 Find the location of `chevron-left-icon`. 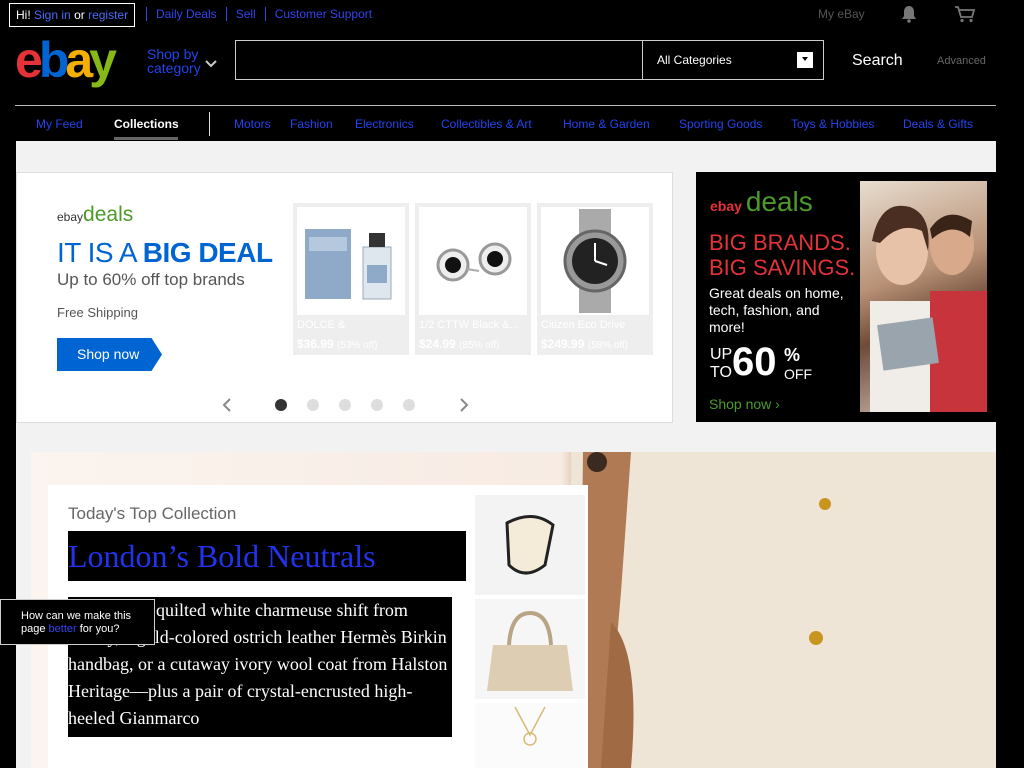

chevron-left-icon is located at coordinates (227, 405).